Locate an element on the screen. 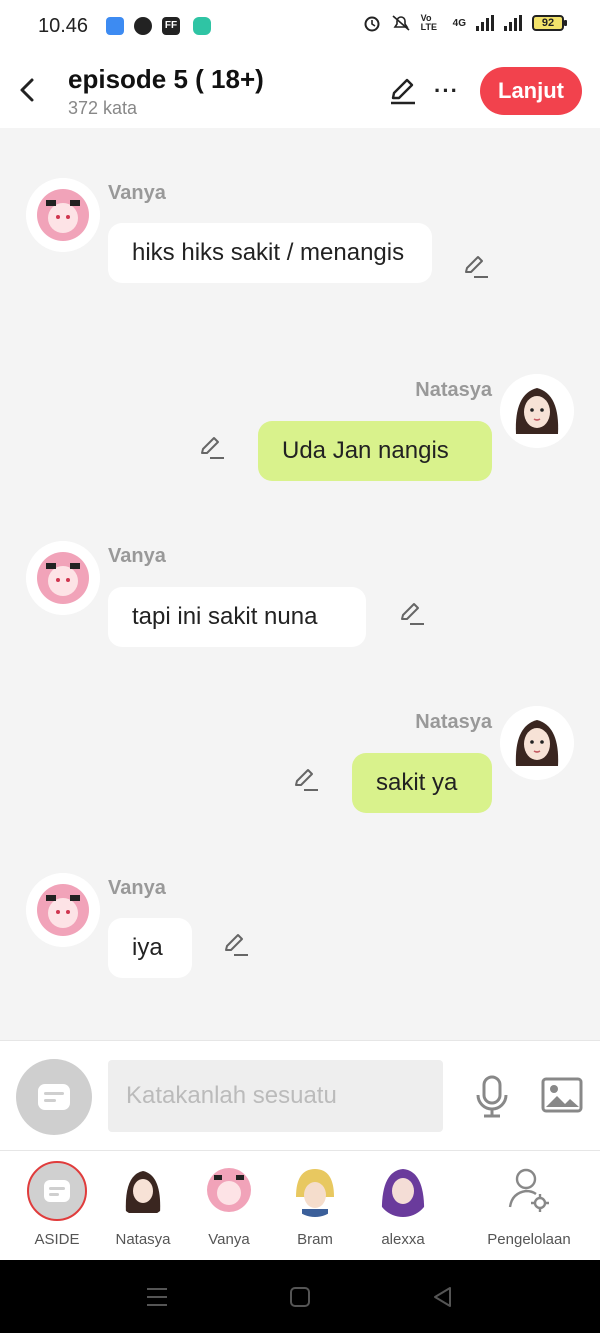 The height and width of the screenshot is (1333, 600). character-natasya: Natasya is located at coordinates (143, 1205).